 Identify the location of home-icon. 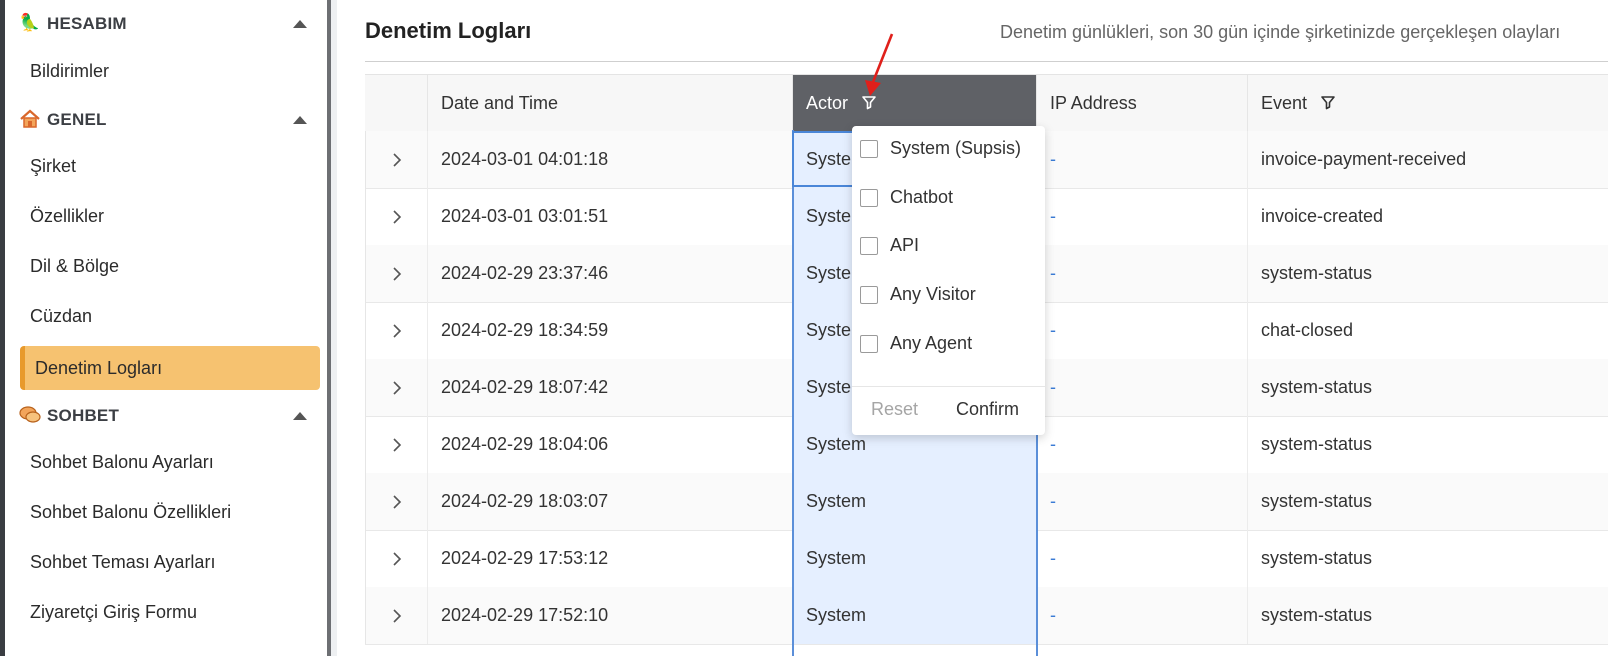
(30, 119).